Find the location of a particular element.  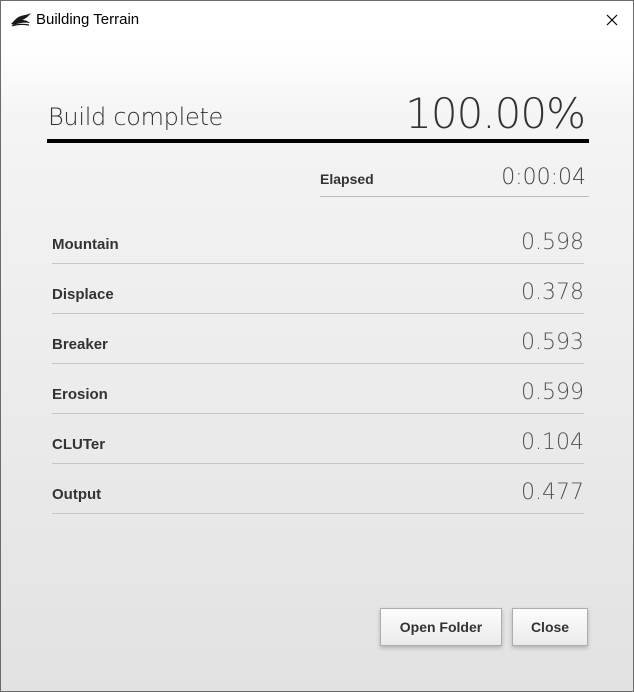

node-label: CLUTer is located at coordinates (79, 444).